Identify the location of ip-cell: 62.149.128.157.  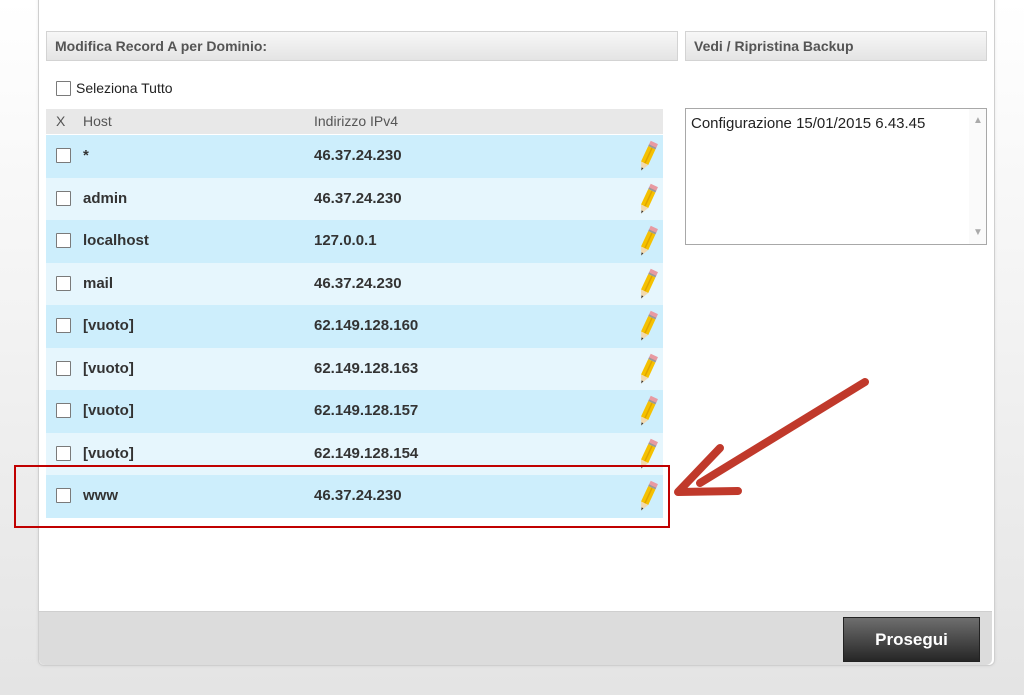
(366, 410).